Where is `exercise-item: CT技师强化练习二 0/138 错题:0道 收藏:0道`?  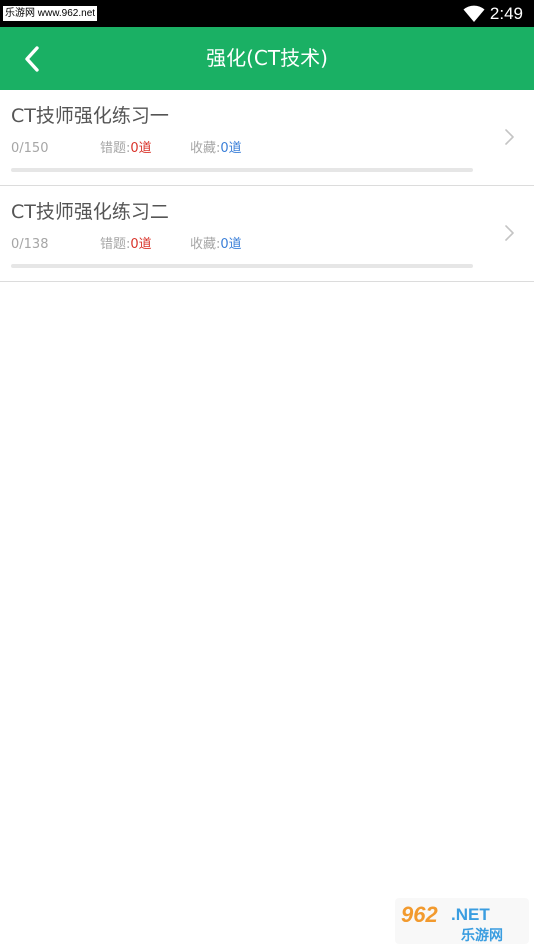
exercise-item: CT技师强化练习二 0/138 错题:0道 收藏:0道 is located at coordinates (267, 234).